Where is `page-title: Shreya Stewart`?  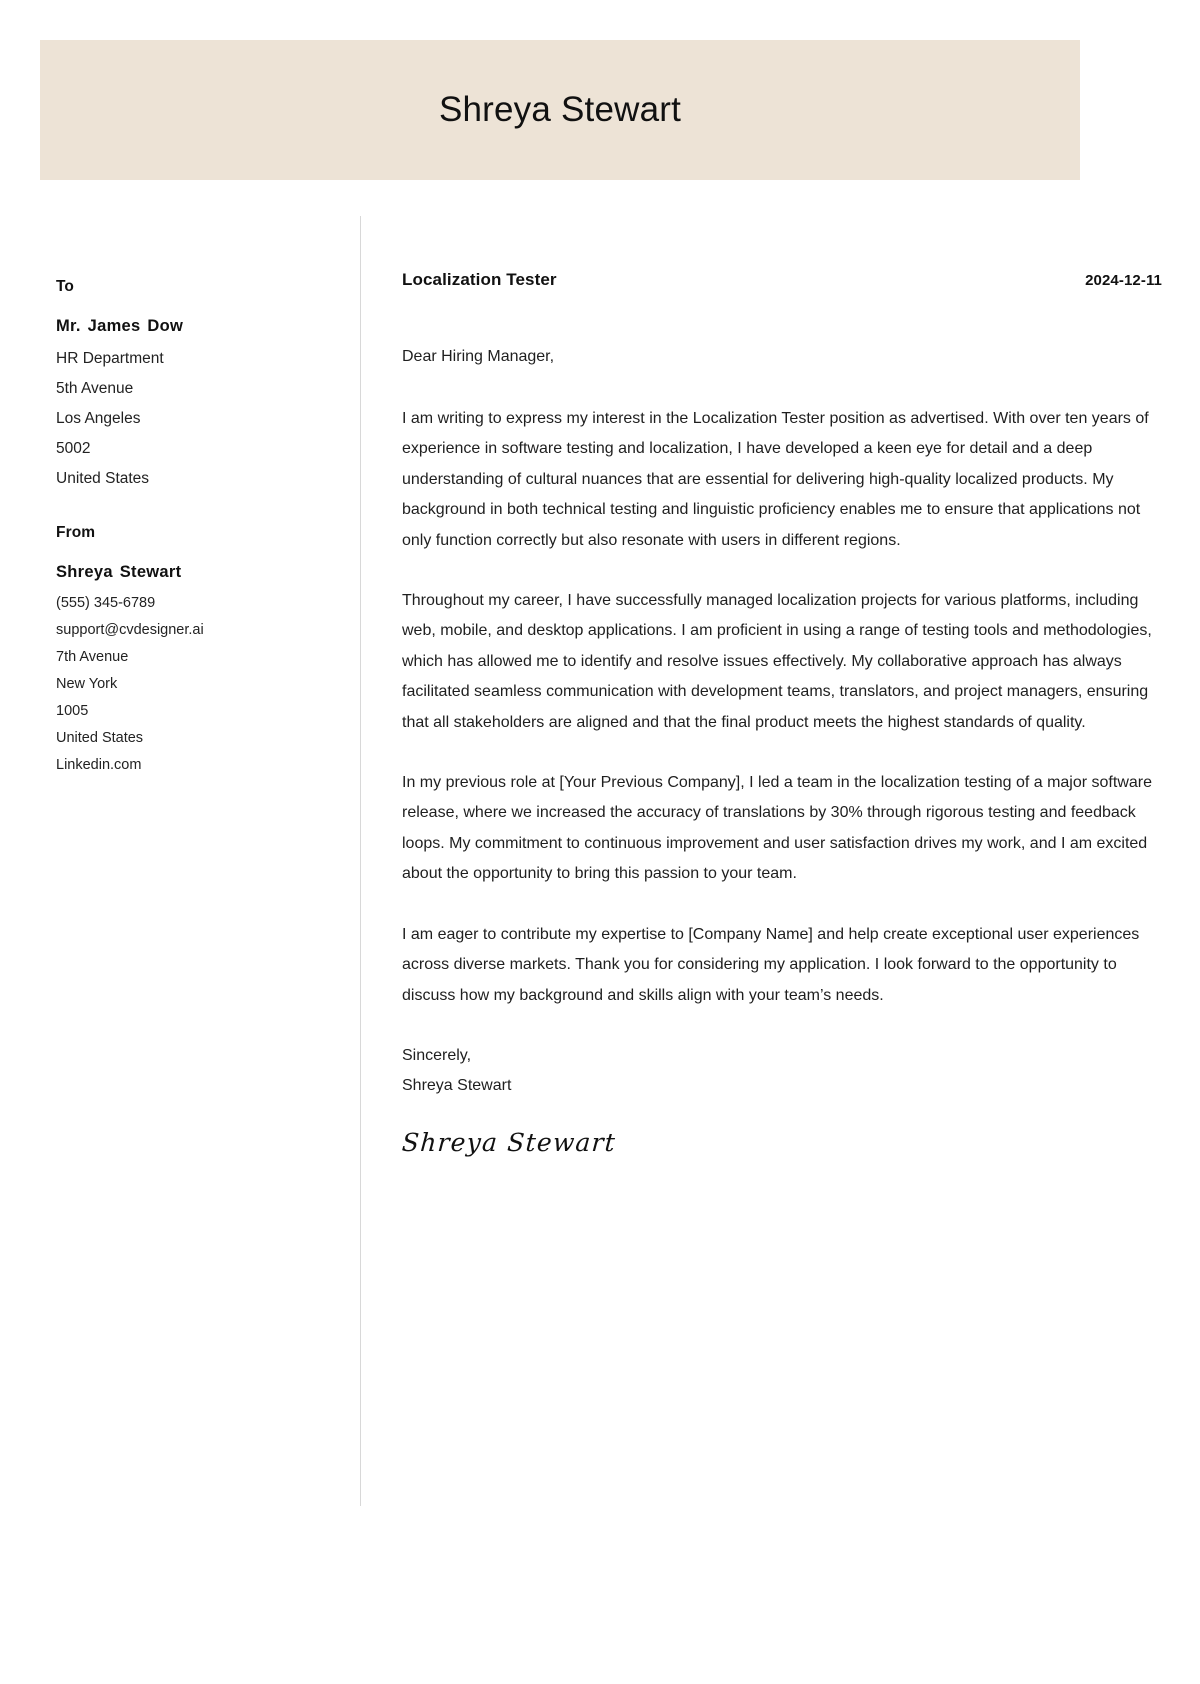
page-title: Shreya Stewart is located at coordinates (560, 109).